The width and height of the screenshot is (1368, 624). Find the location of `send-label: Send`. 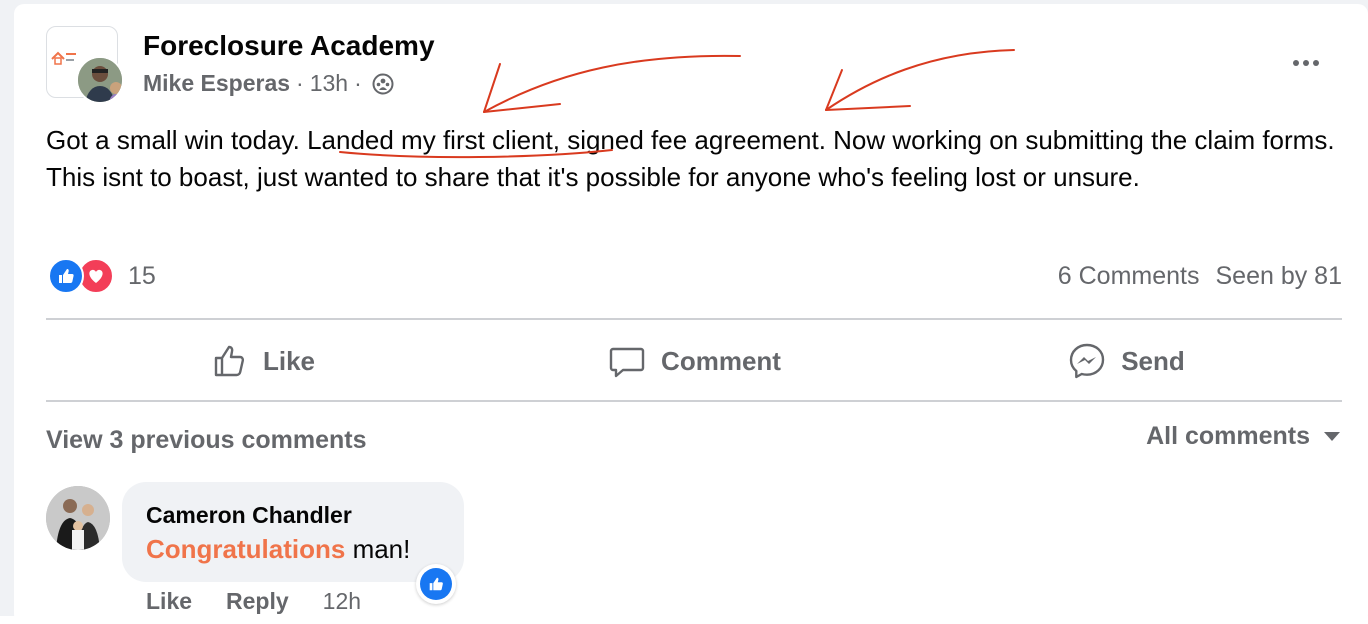

send-label: Send is located at coordinates (1153, 360).